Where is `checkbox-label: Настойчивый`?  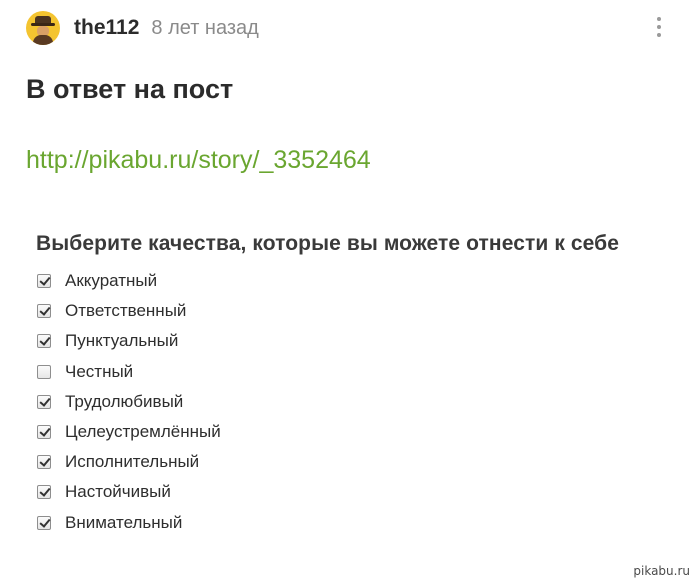
checkbox-label: Настойчивый is located at coordinates (118, 492).